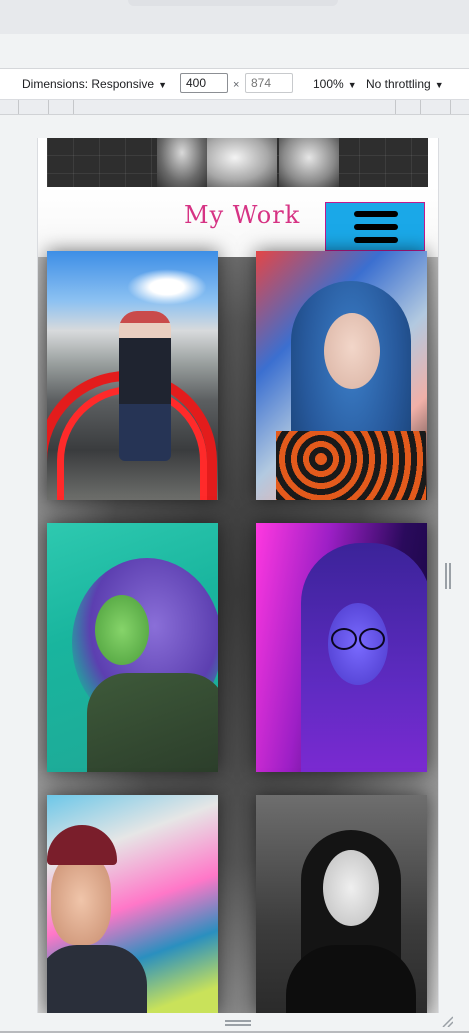 The image size is (469, 1033). Describe the element at coordinates (448, 576) in the screenshot. I see `resize-handle-right` at that location.